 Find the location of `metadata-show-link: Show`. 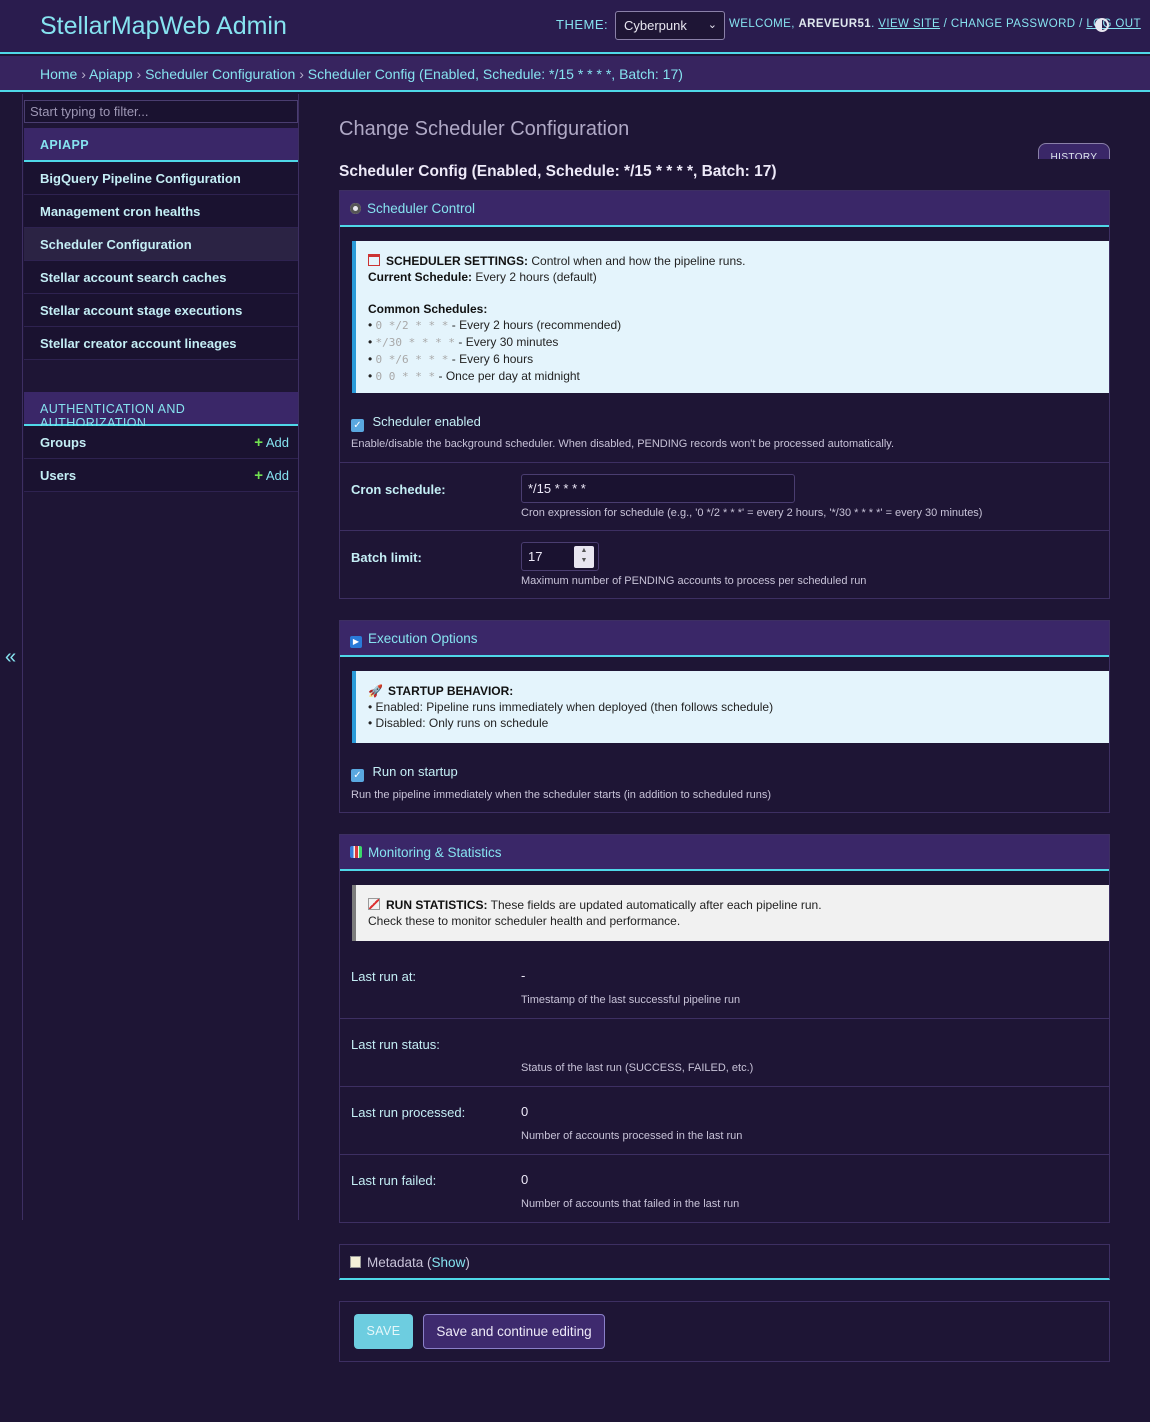

metadata-show-link: Show is located at coordinates (449, 1262).